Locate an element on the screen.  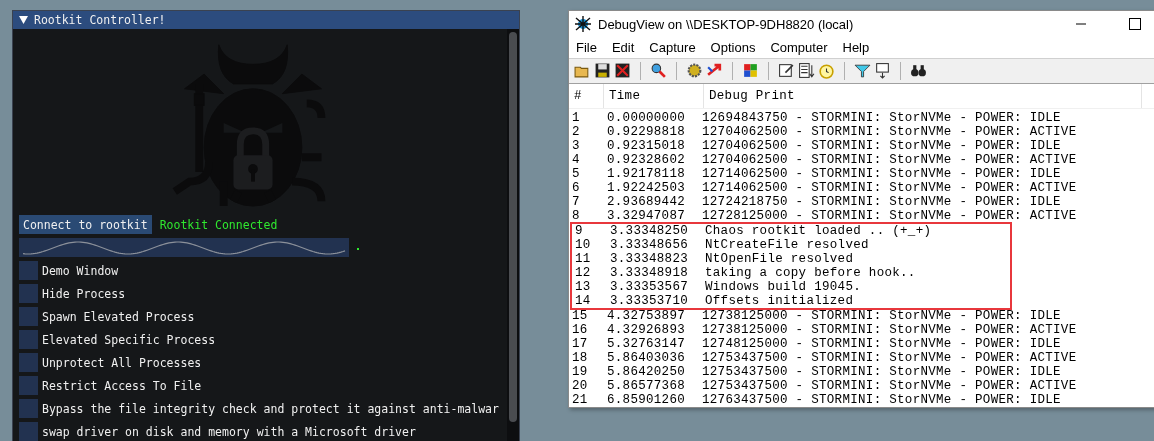
column-header: Time is located at coordinates (654, 96).